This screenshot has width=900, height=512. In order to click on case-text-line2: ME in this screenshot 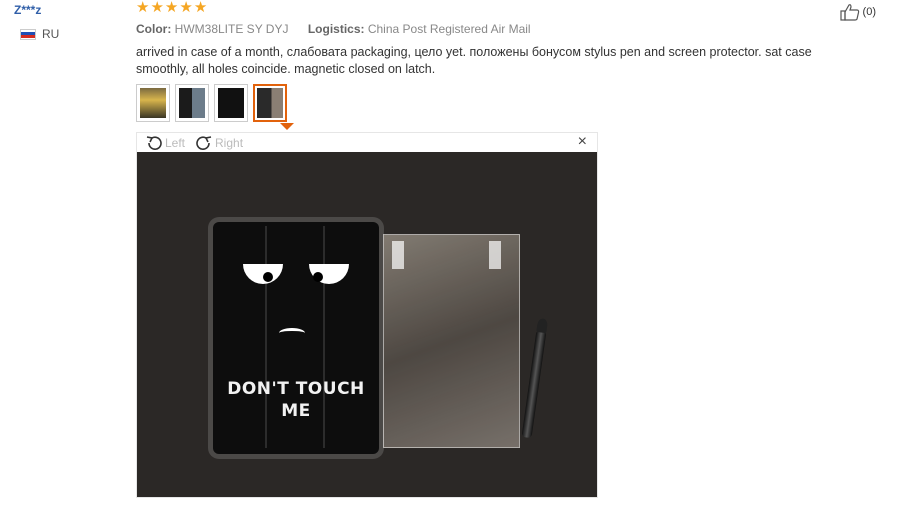, I will do `click(296, 411)`.